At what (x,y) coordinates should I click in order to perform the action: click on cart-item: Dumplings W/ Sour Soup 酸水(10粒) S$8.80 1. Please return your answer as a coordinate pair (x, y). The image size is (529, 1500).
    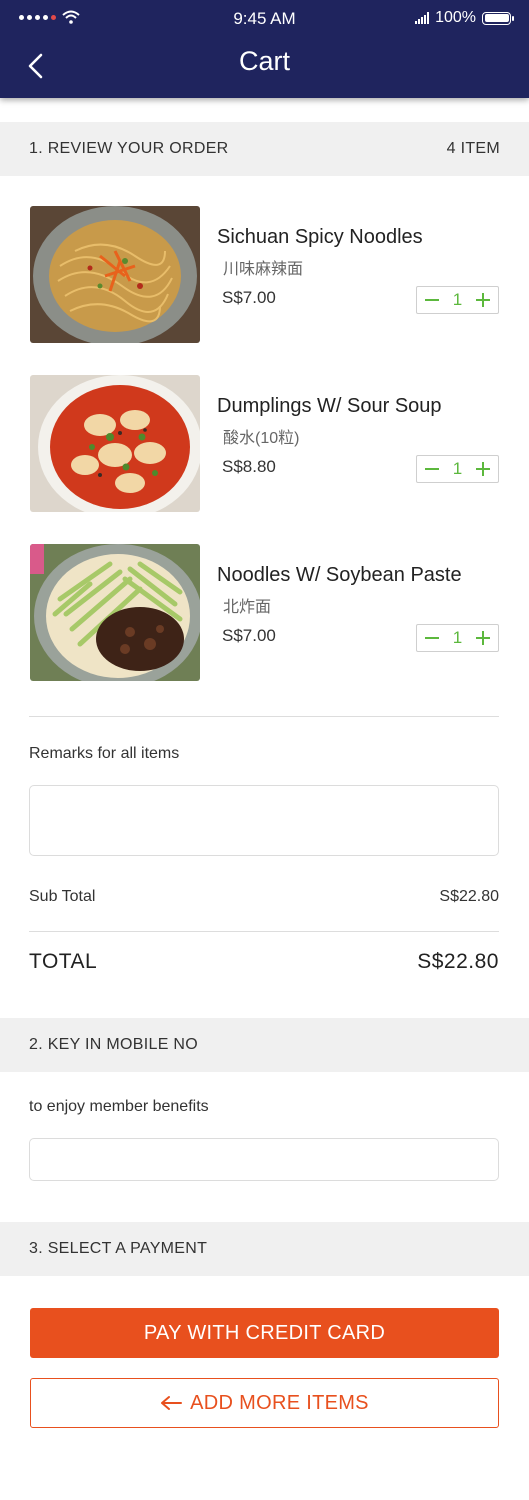
    Looking at the image, I should click on (264, 443).